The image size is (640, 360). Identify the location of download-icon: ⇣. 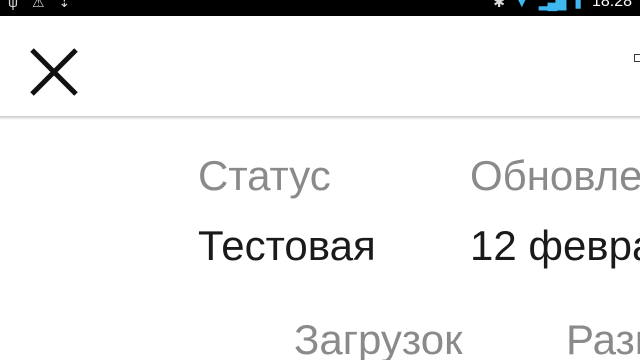
(64, 5).